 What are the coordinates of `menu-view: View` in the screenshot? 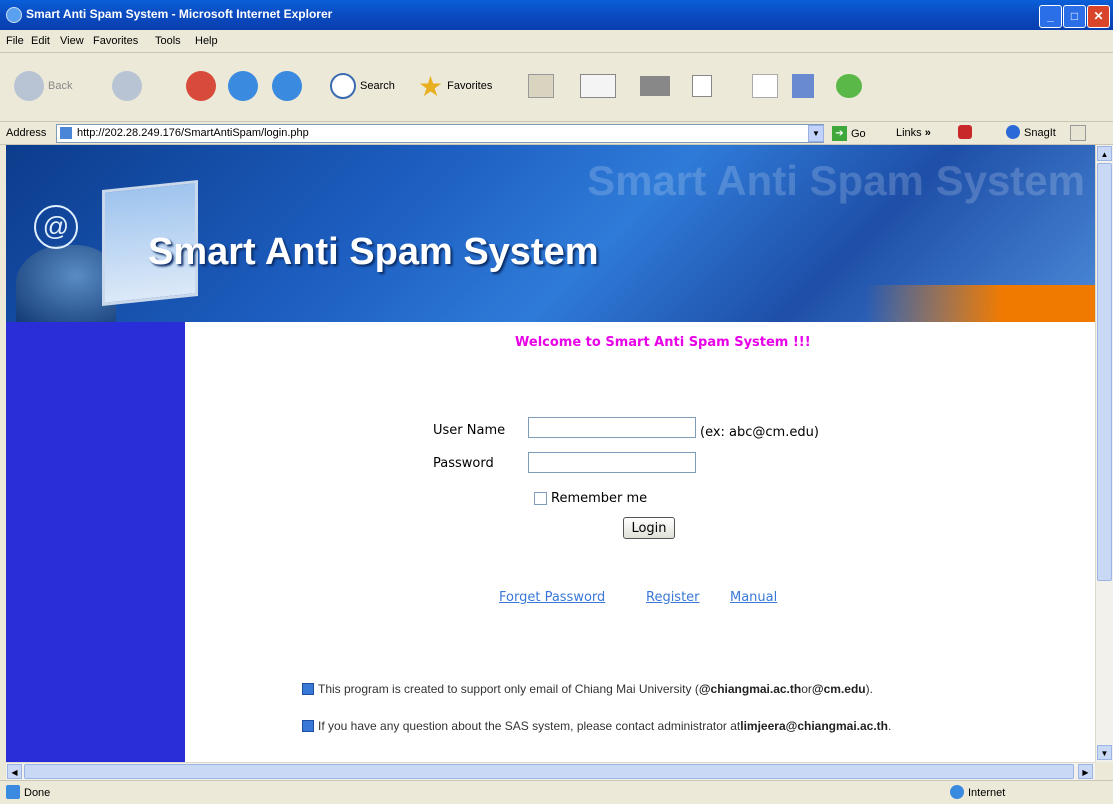 It's located at (72, 41).